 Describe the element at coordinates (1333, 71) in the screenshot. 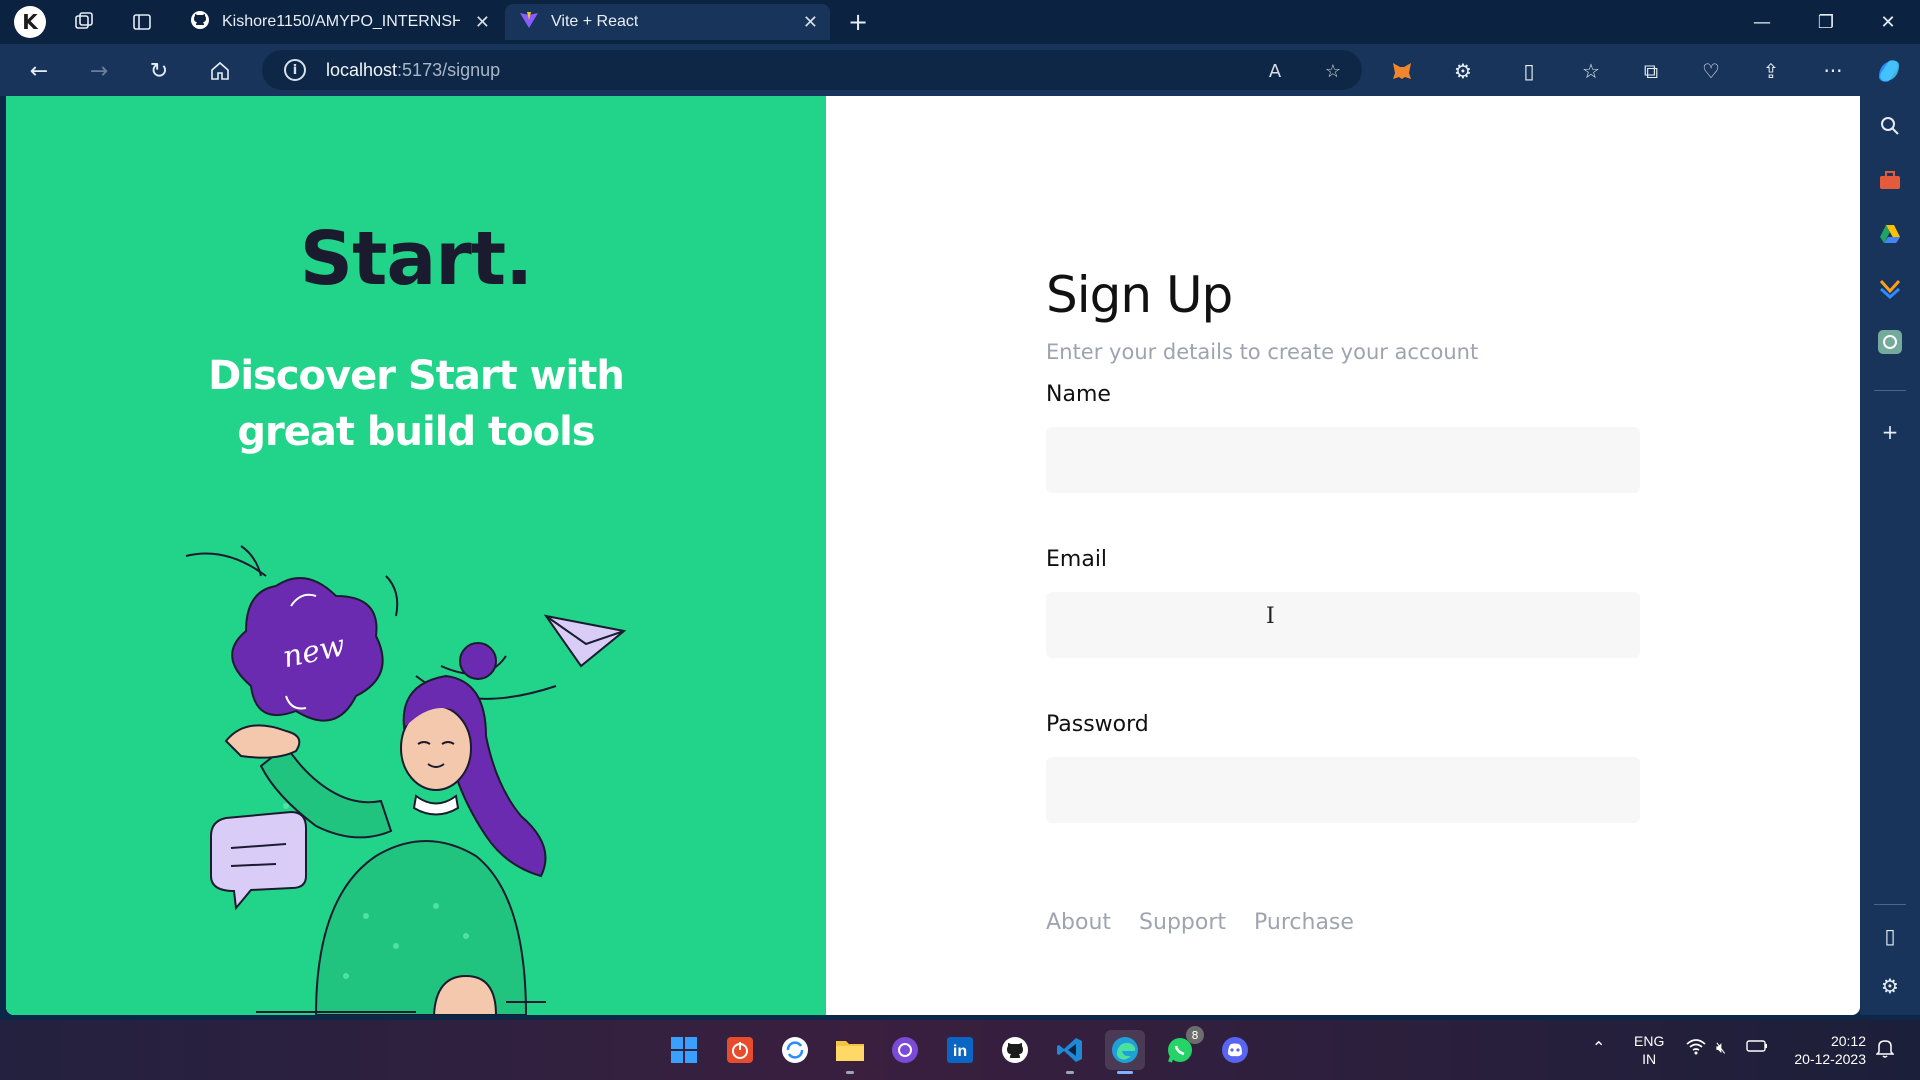

I see `favorite-star-icon: ☆` at that location.